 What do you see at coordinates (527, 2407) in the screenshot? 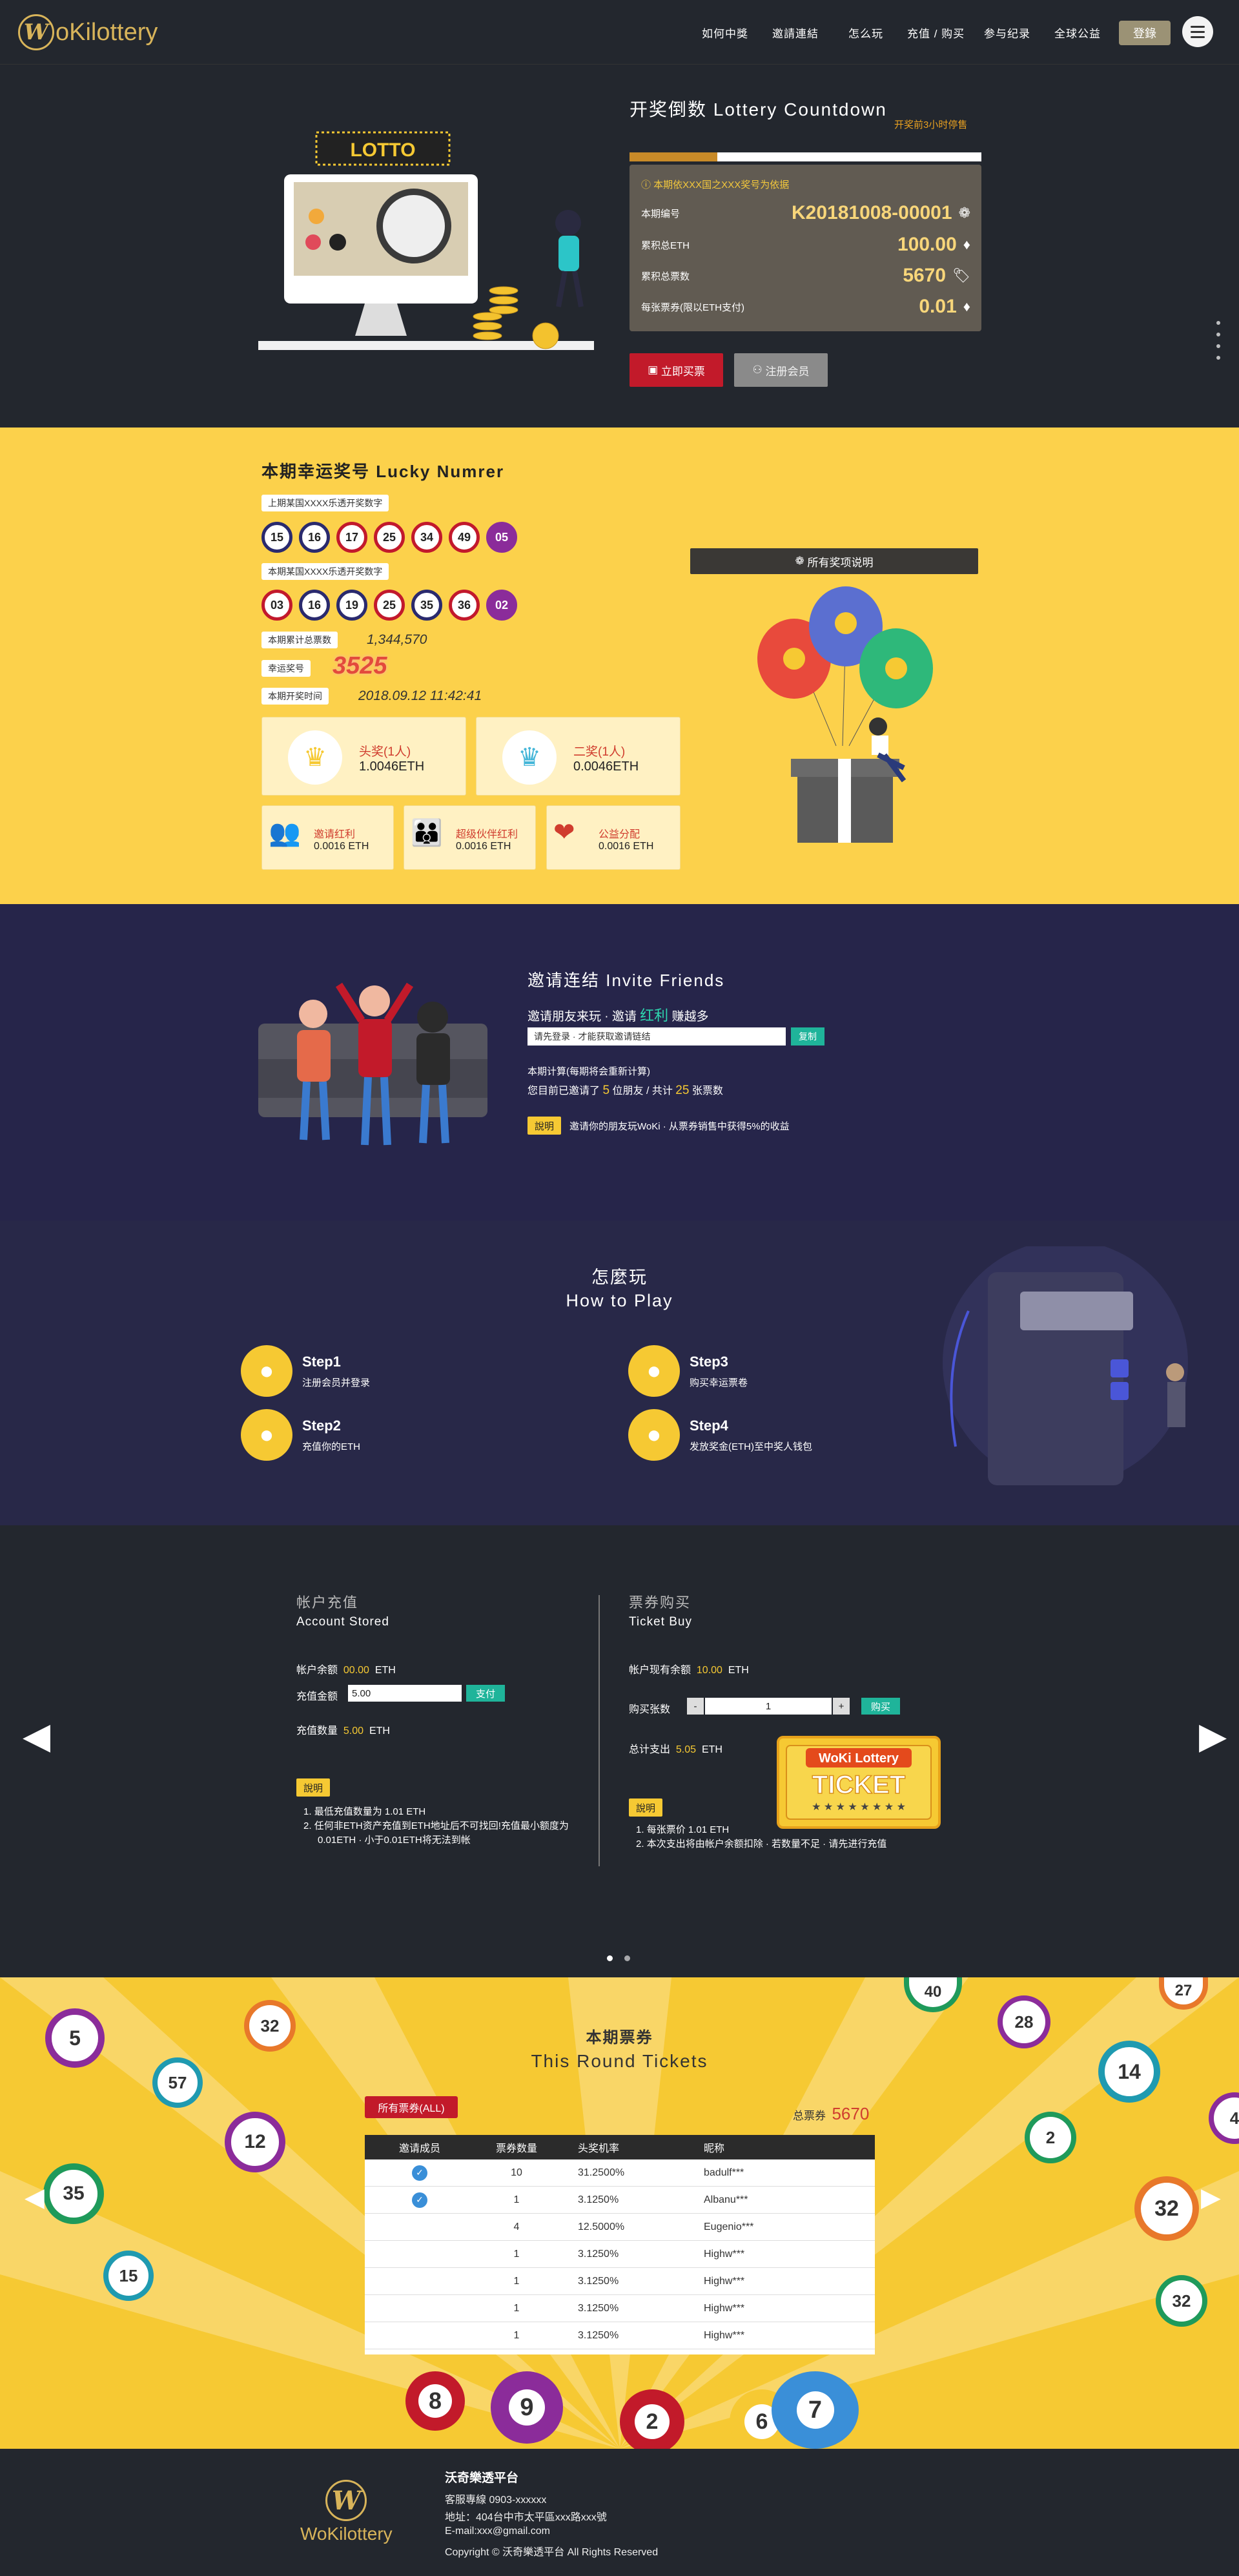
I see `deco-ball: 9` at bounding box center [527, 2407].